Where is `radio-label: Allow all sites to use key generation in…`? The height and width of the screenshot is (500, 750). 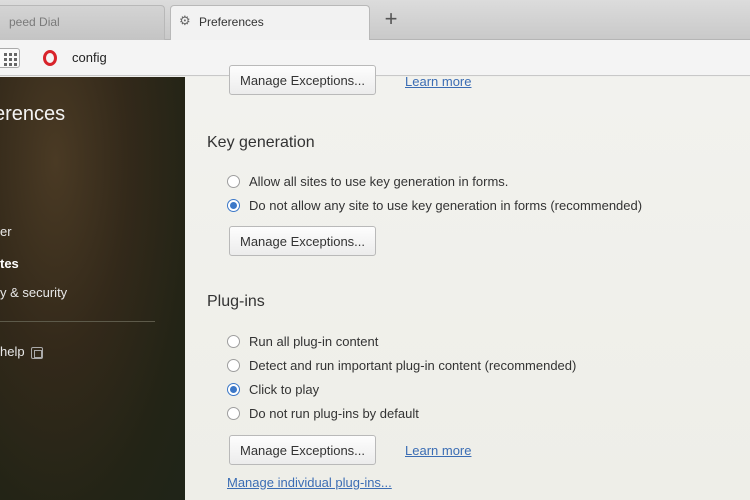 radio-label: Allow all sites to use key generation in… is located at coordinates (379, 181).